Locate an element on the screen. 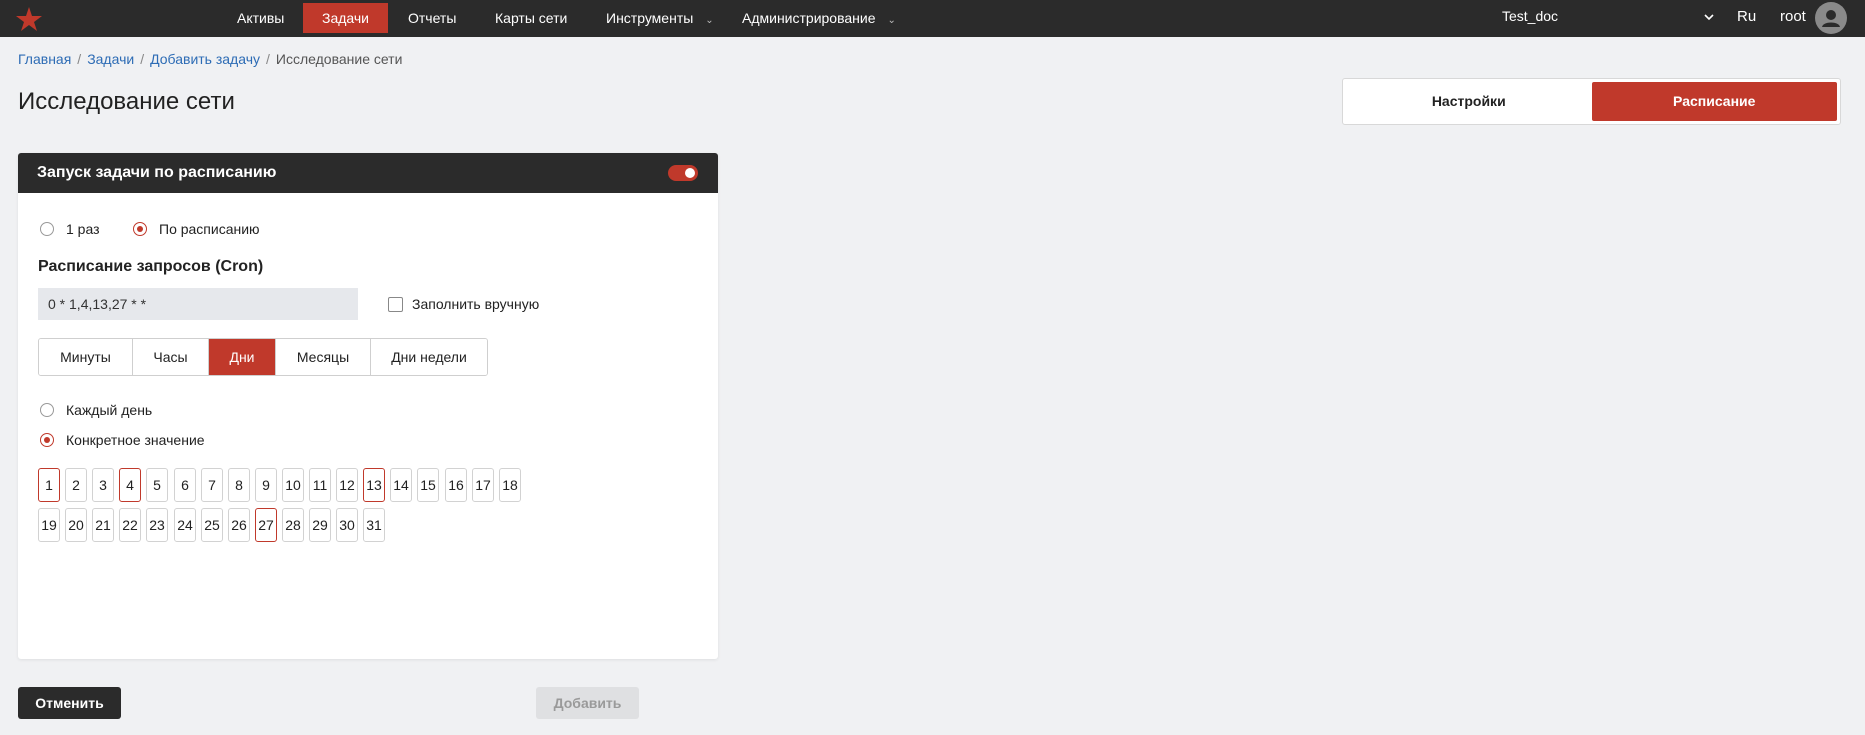  day-option-16: 16 is located at coordinates (456, 485).